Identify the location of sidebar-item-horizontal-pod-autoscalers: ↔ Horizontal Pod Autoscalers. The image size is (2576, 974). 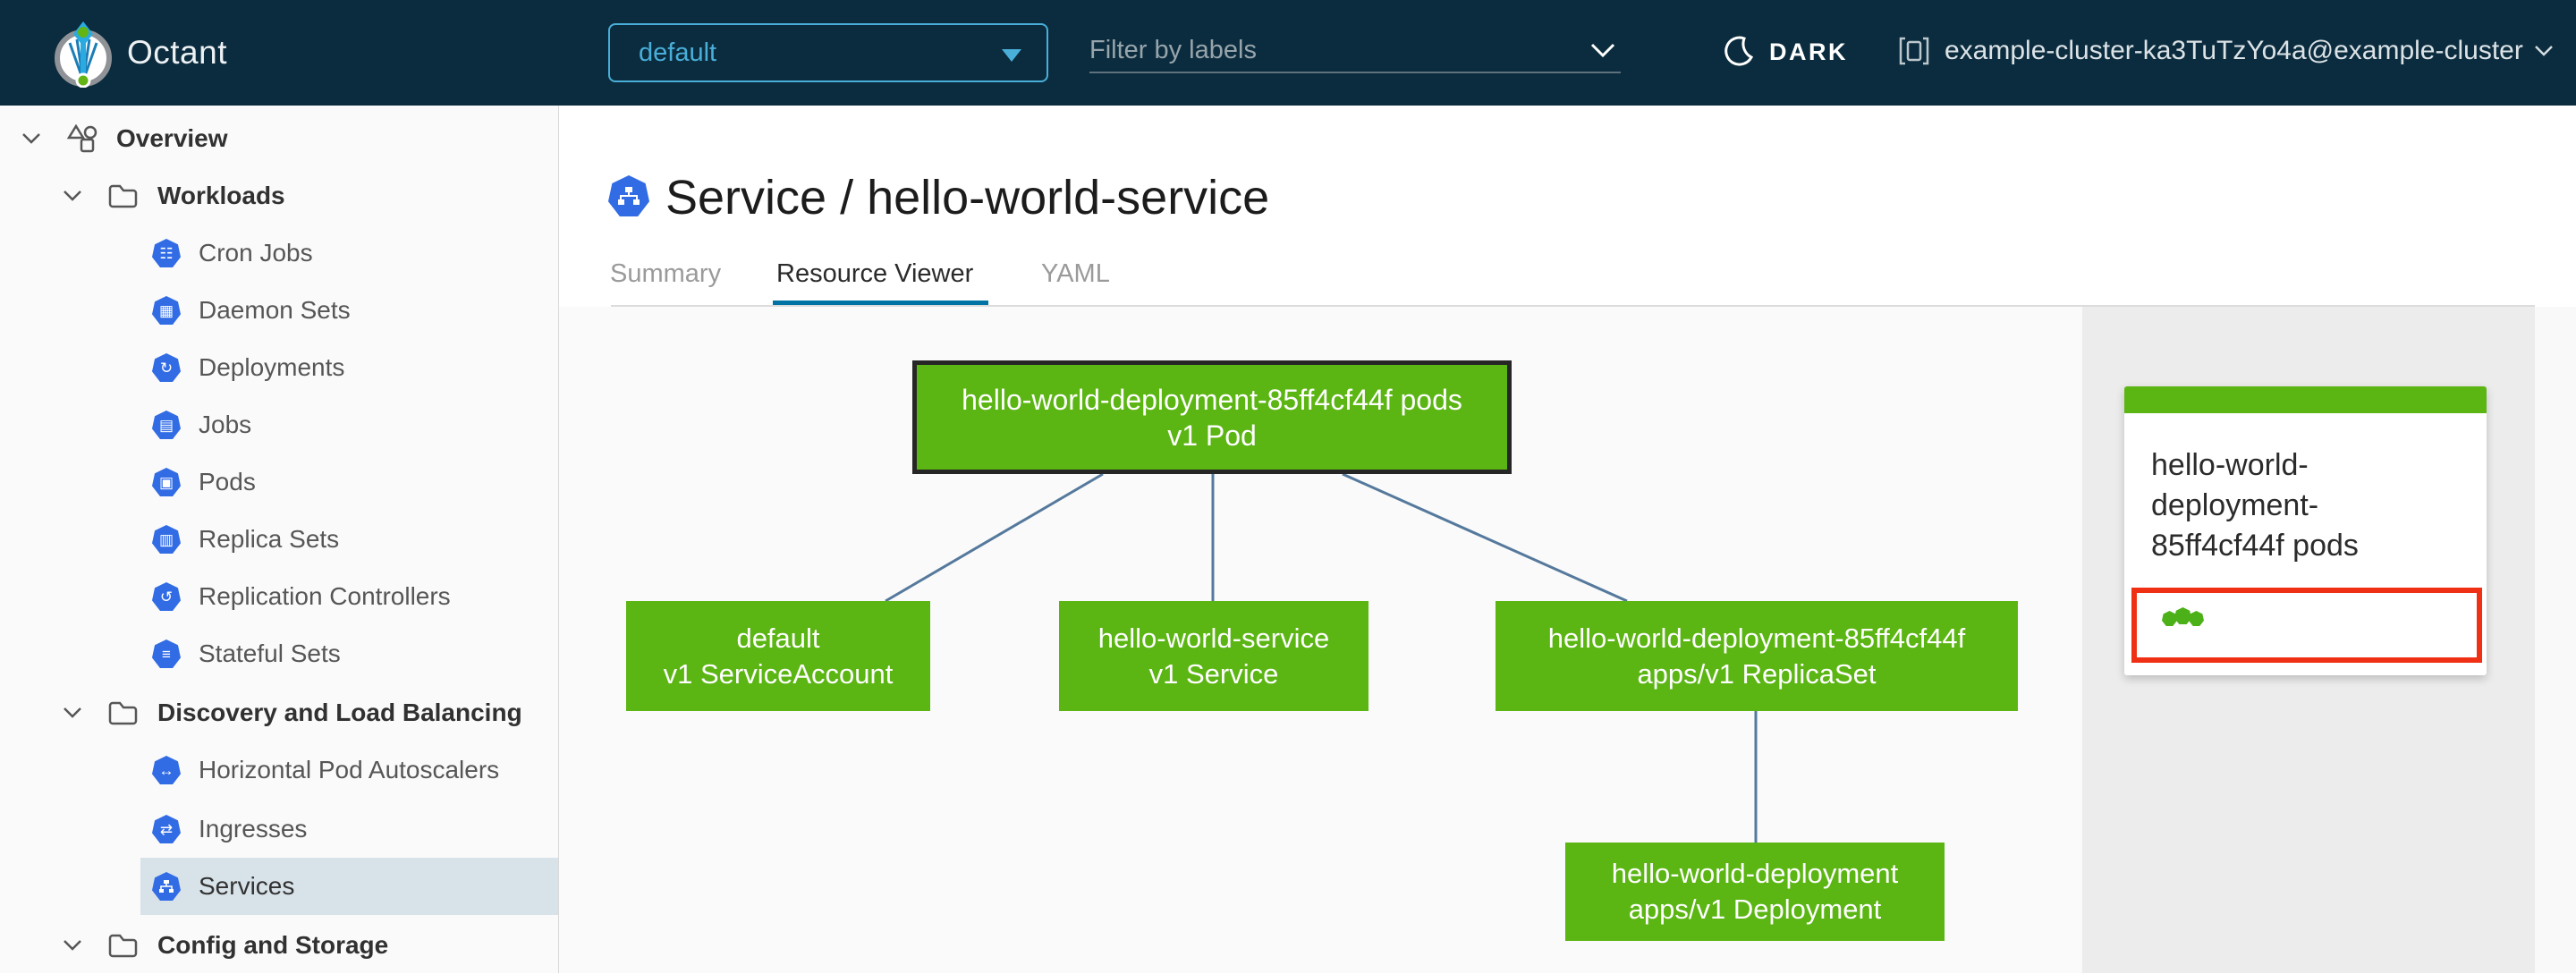
(349, 770).